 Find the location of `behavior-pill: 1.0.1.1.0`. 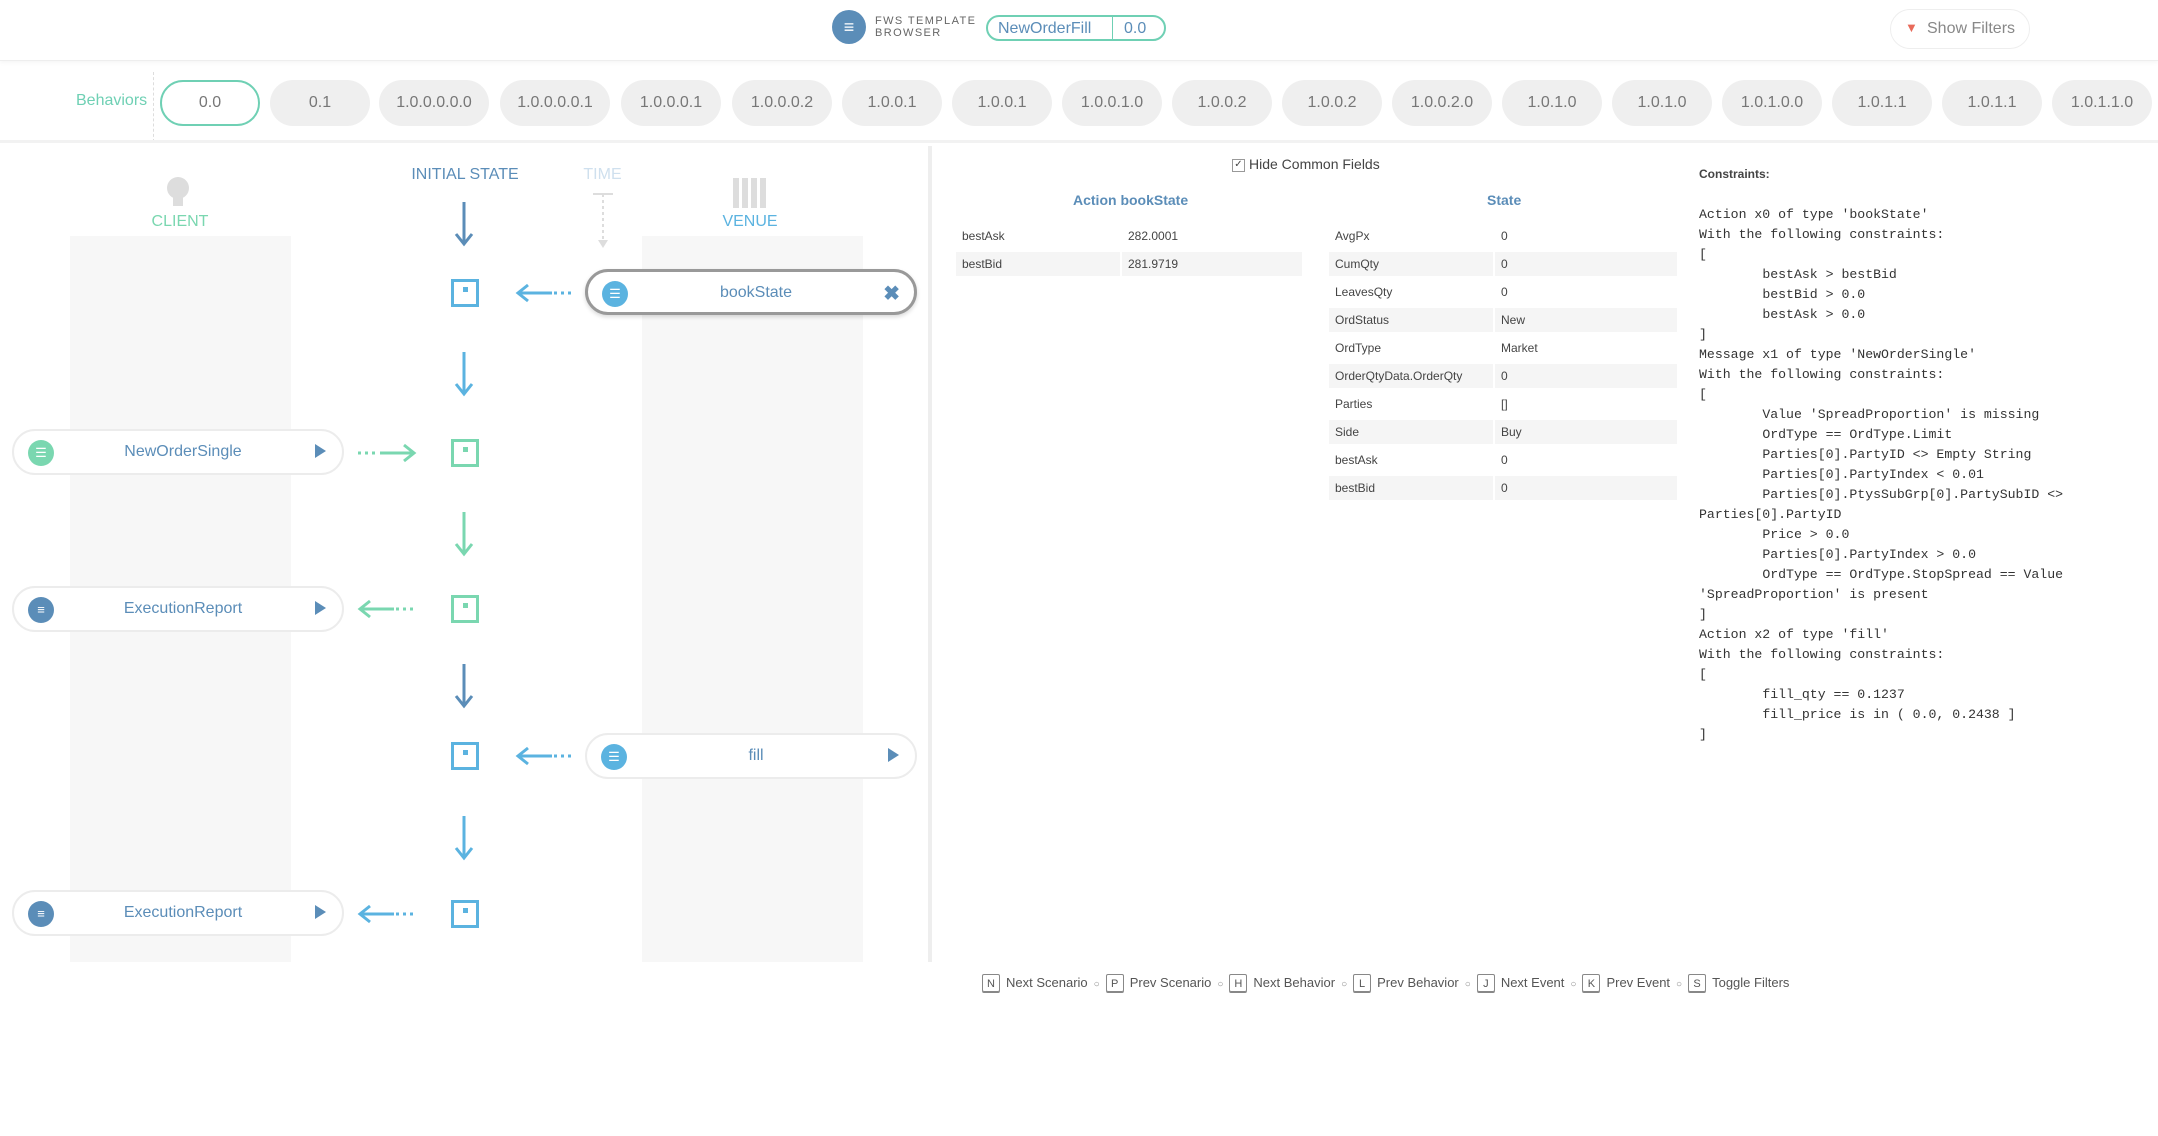

behavior-pill: 1.0.1.1.0 is located at coordinates (2102, 103).